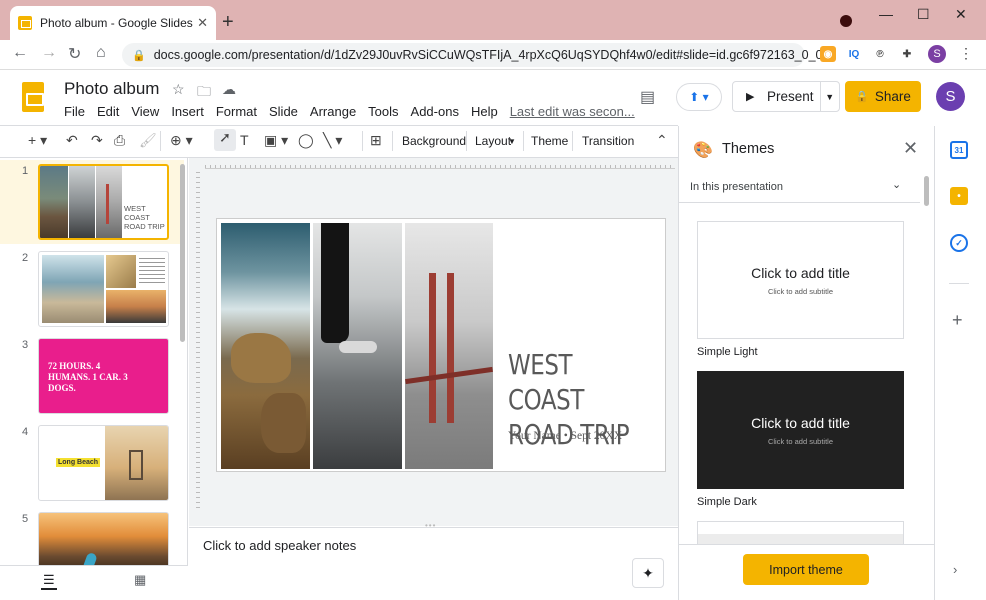 The height and width of the screenshot is (600, 986). I want to click on close-themes-icon: ✕, so click(910, 148).